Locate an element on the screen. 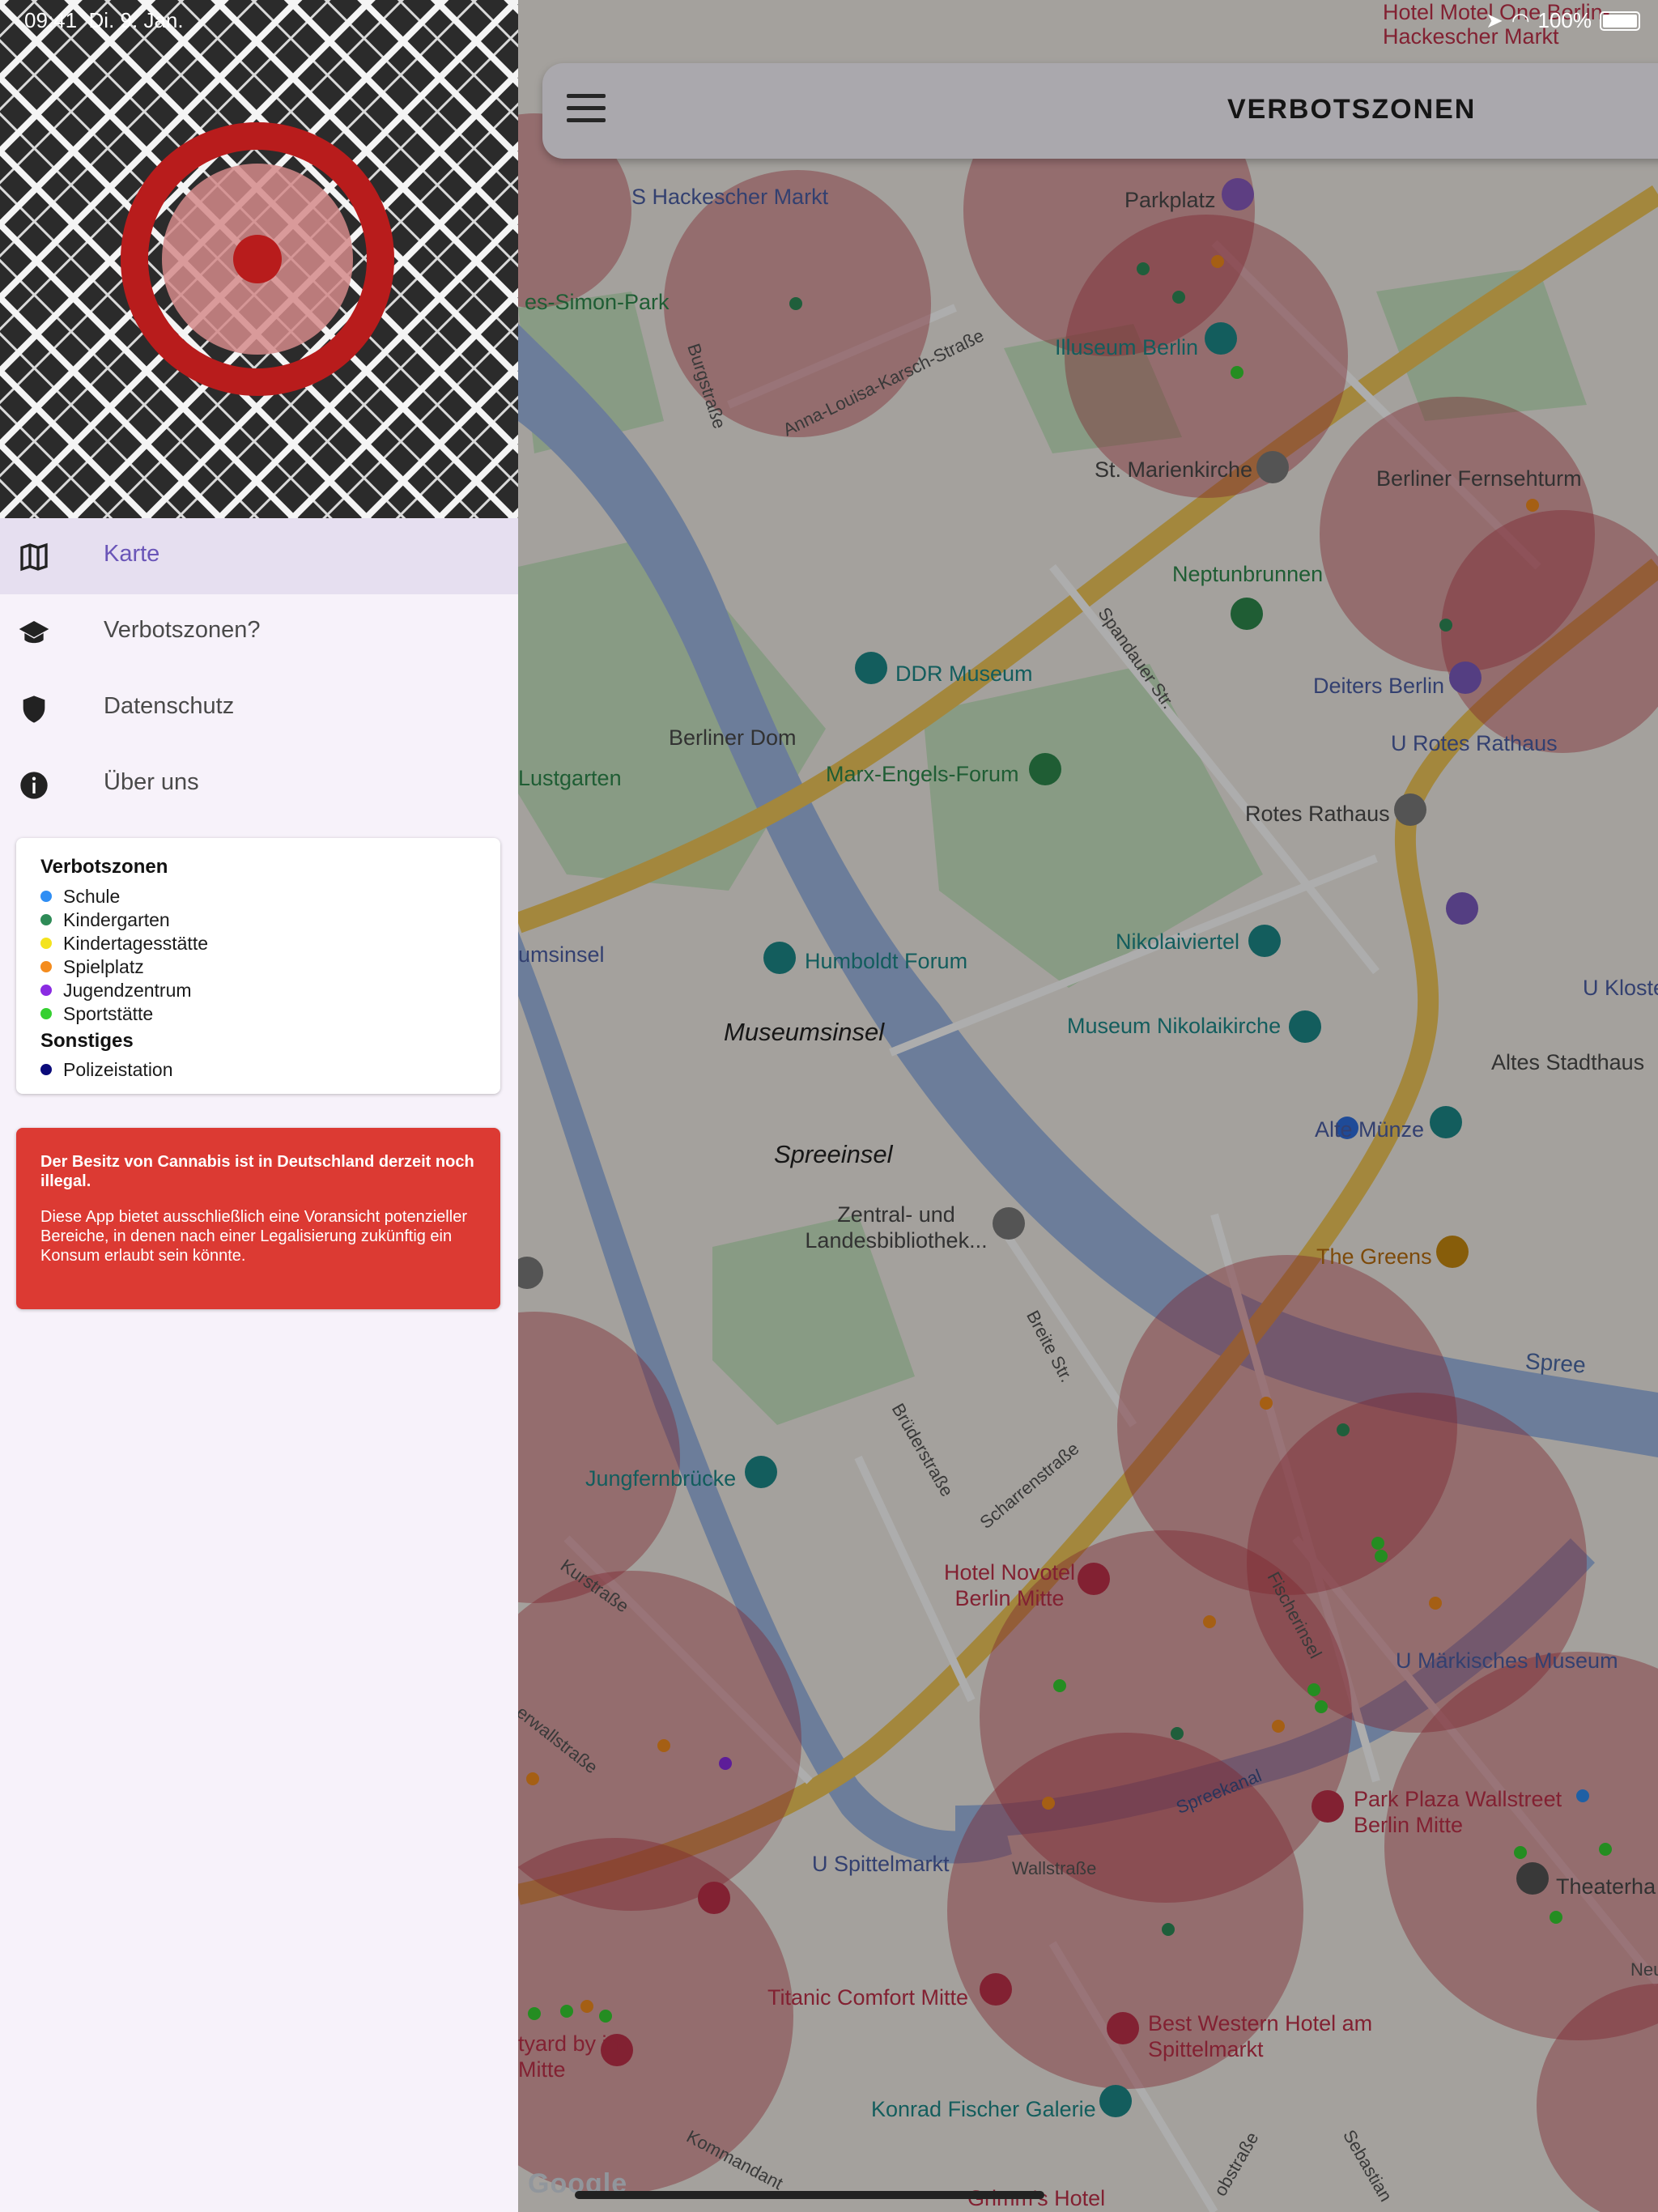 This screenshot has width=1658, height=2212. legend-item: Sportstätte is located at coordinates (96, 1013).